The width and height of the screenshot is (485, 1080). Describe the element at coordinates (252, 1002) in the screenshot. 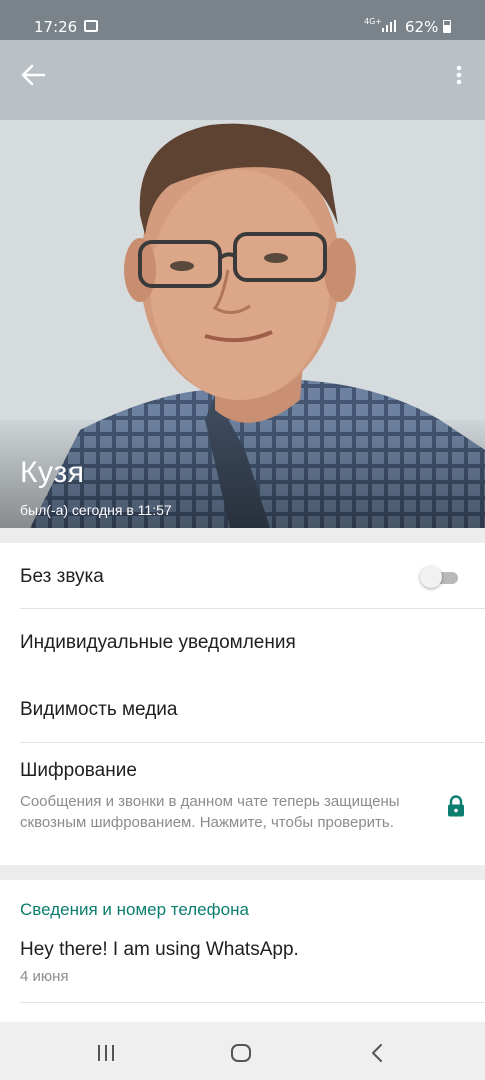

I see `divider` at that location.